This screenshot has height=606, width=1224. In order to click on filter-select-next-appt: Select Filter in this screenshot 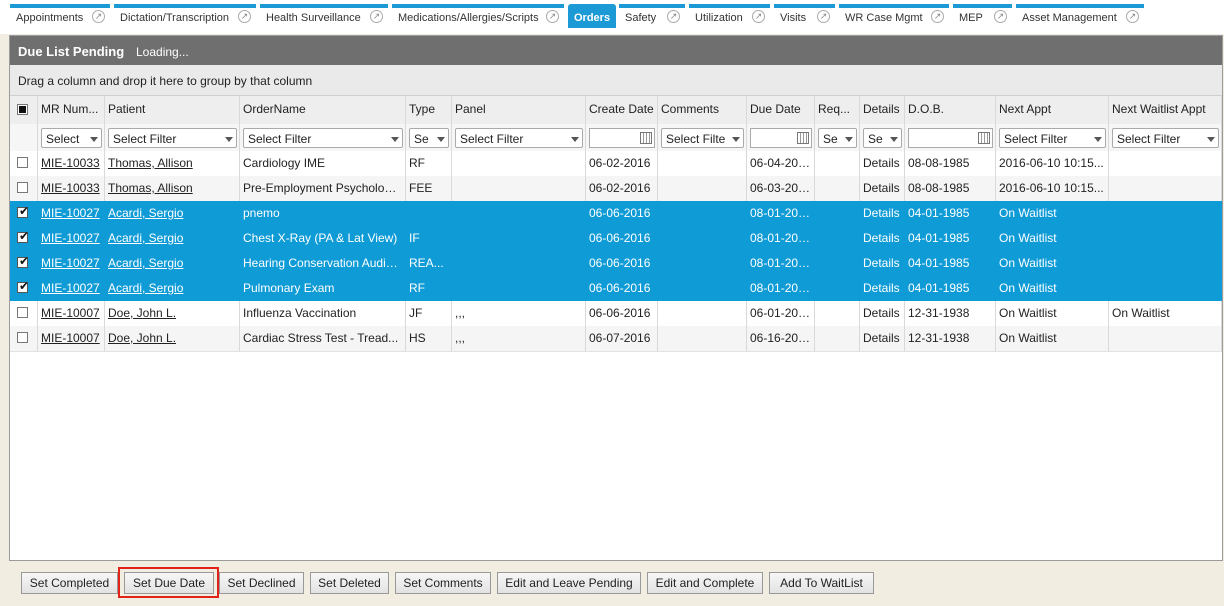, I will do `click(1052, 138)`.